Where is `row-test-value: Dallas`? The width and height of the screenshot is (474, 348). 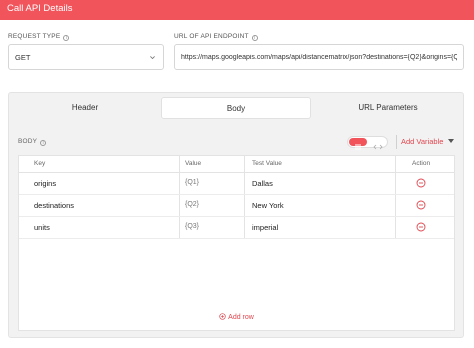 row-test-value: Dallas is located at coordinates (262, 183).